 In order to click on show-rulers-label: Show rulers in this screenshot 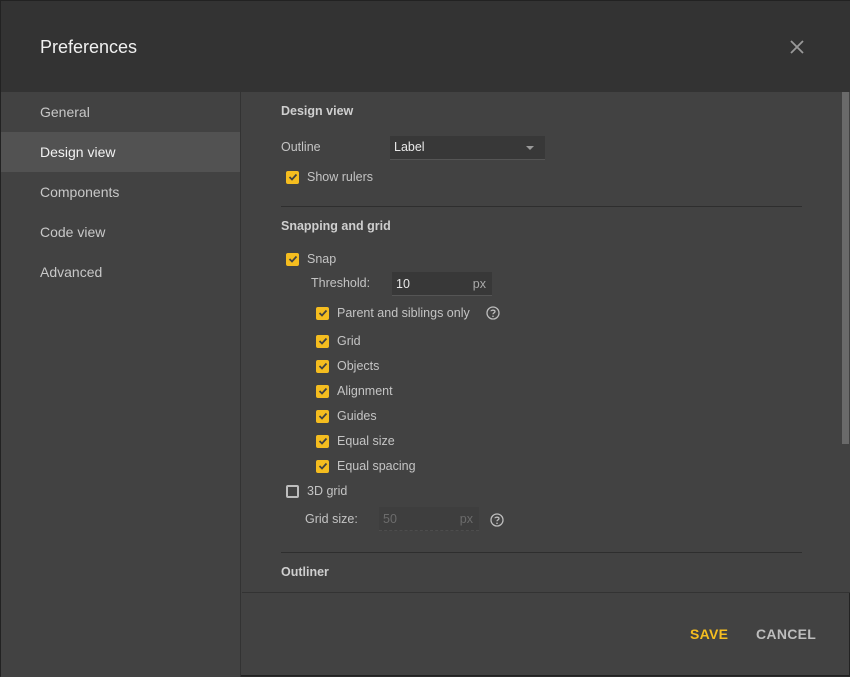, I will do `click(340, 177)`.